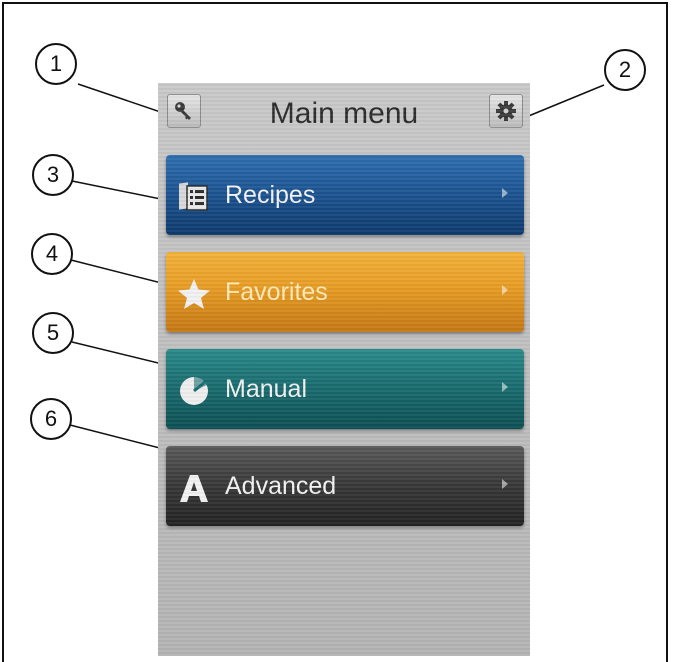 The width and height of the screenshot is (676, 662). What do you see at coordinates (345, 292) in the screenshot?
I see `favorites-button: Favorites` at bounding box center [345, 292].